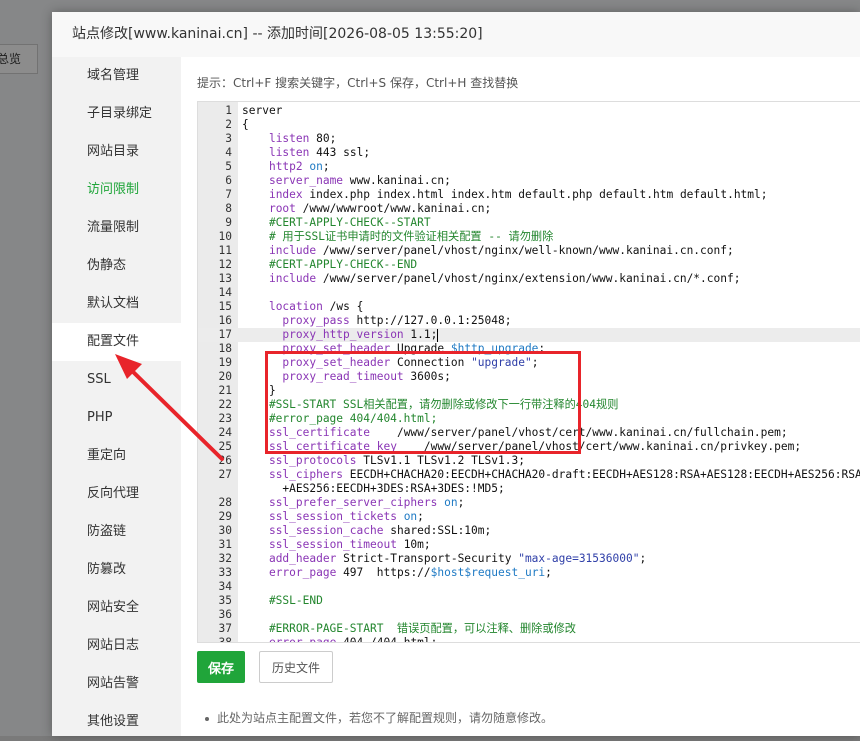 The width and height of the screenshot is (860, 741). I want to click on sidebar-item-reverse-proxy: 反向代理, so click(116, 494).